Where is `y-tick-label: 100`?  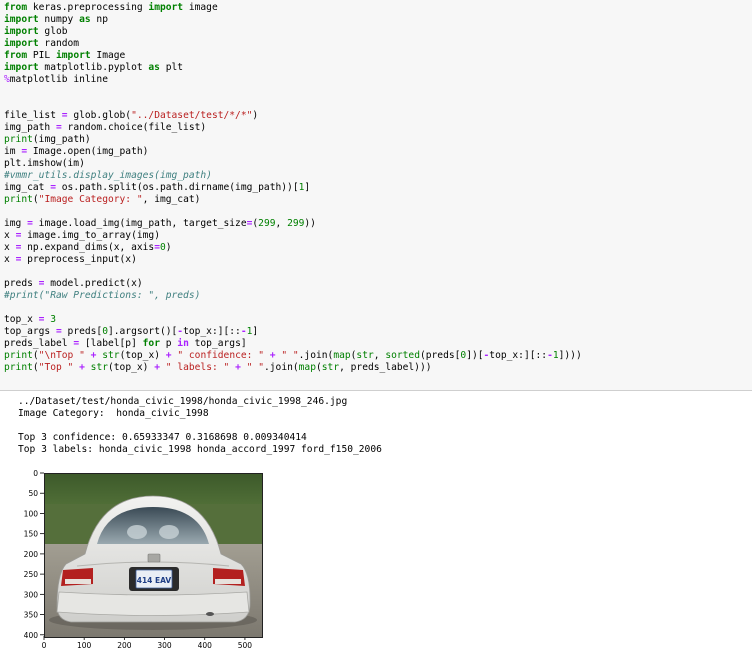 y-tick-label: 100 is located at coordinates (31, 513).